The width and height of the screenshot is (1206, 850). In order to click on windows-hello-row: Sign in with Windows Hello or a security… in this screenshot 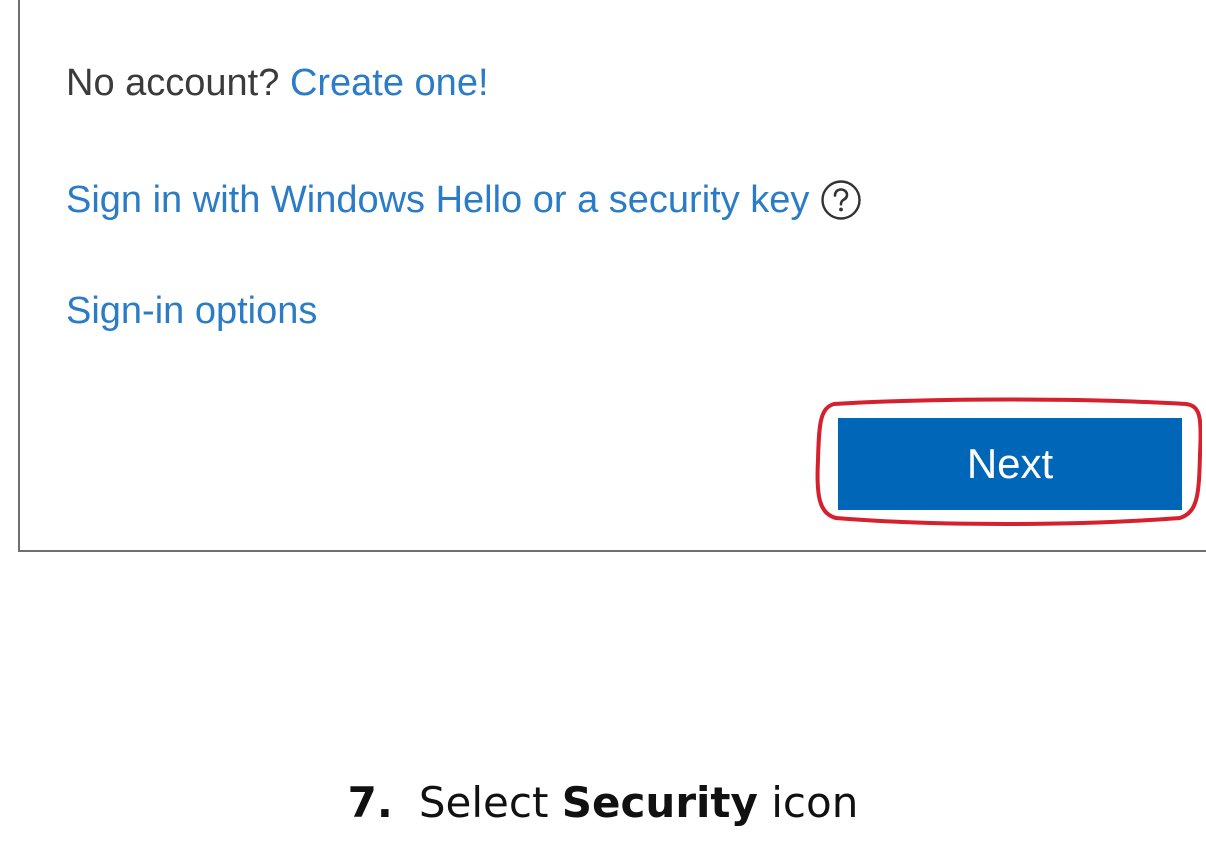, I will do `click(464, 200)`.